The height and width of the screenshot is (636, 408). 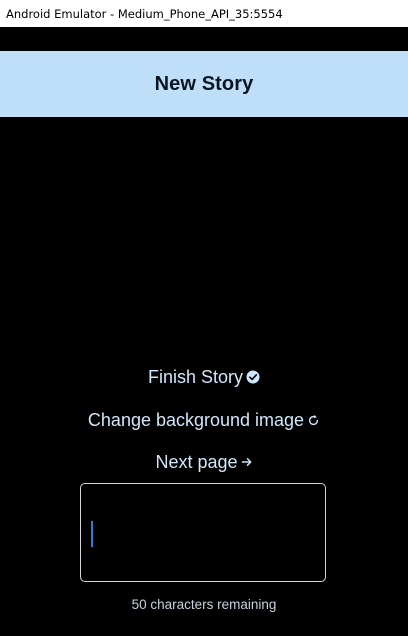 I want to click on finish-story-label: Finish Story, so click(x=195, y=376).